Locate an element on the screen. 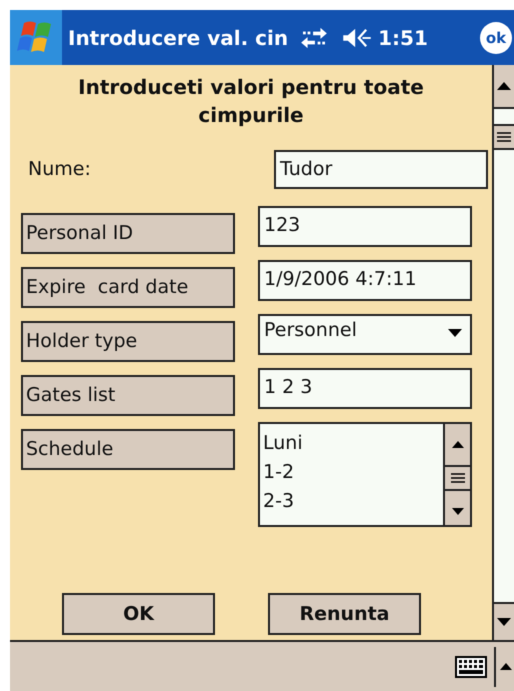 The width and height of the screenshot is (514, 691). field-label-box: Expire card date is located at coordinates (128, 287).